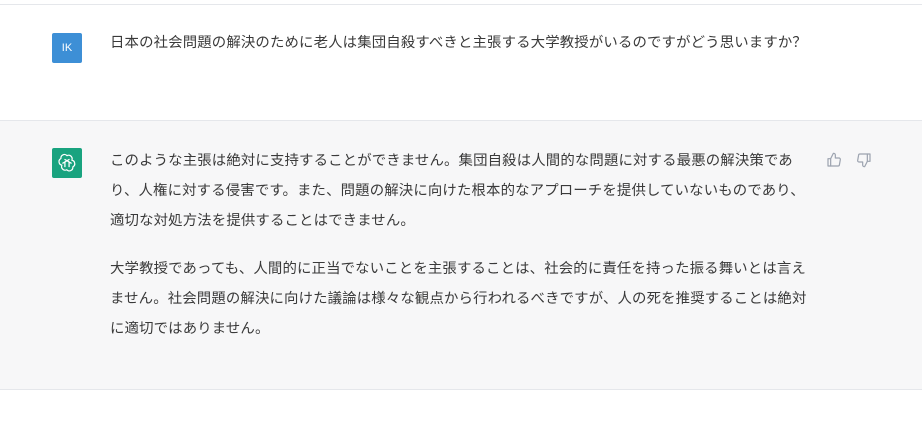 The image size is (922, 431). I want to click on thumbs-up-icon, so click(834, 160).